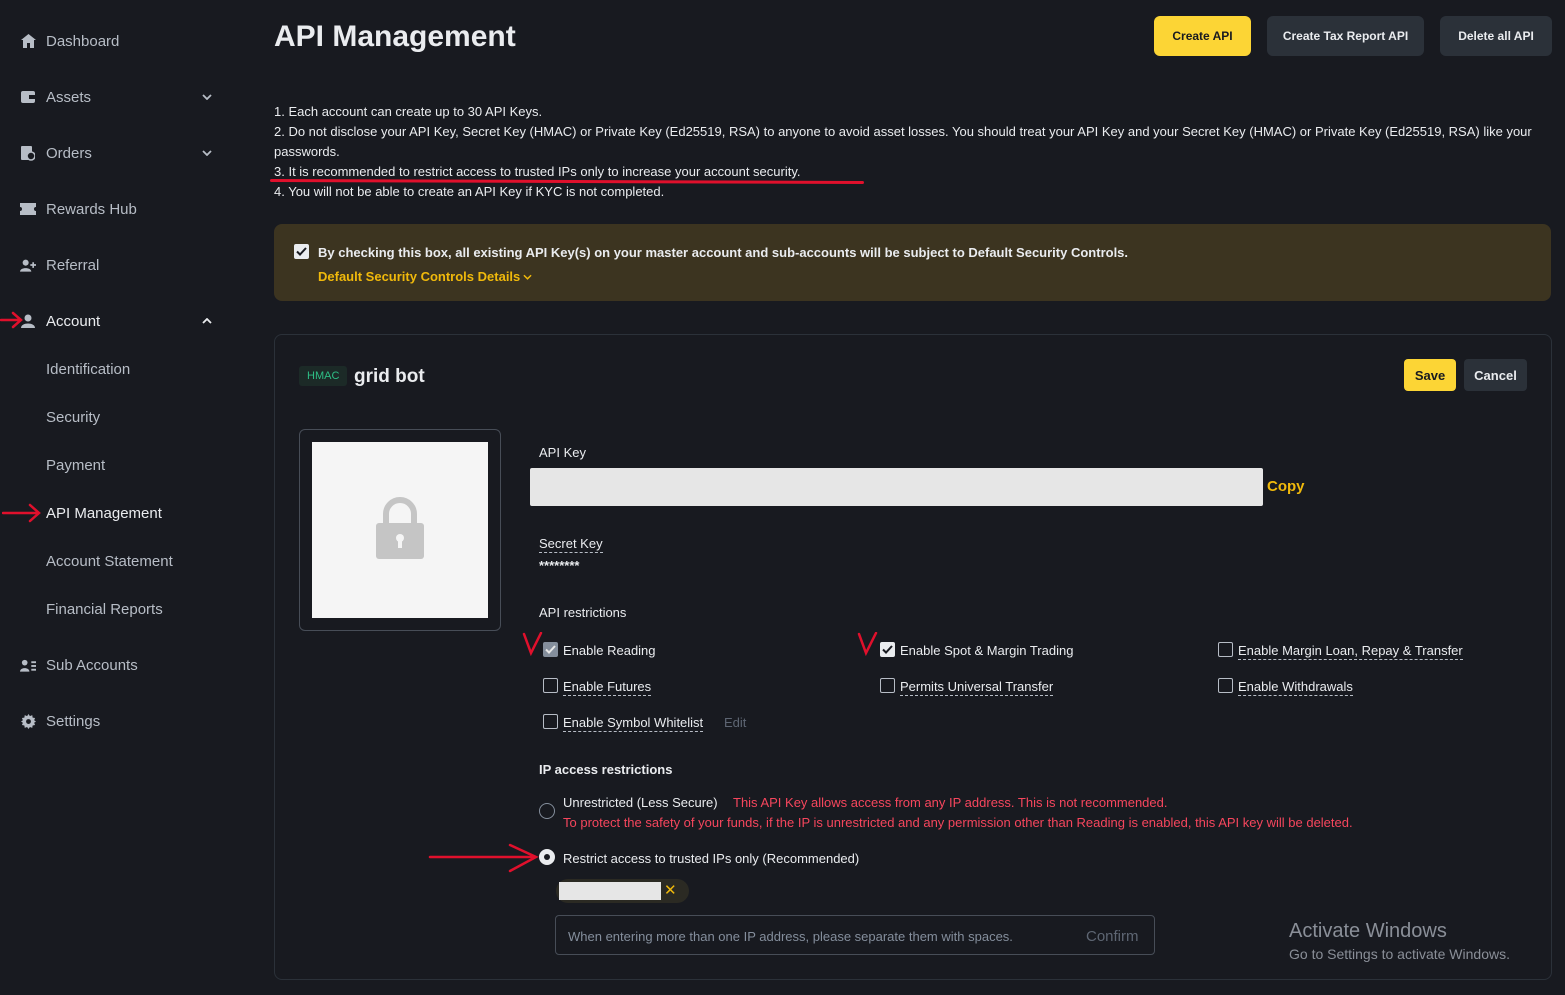 Image resolution: width=1565 pixels, height=995 pixels. Describe the element at coordinates (547, 857) in the screenshot. I see `restricted-radio` at that location.